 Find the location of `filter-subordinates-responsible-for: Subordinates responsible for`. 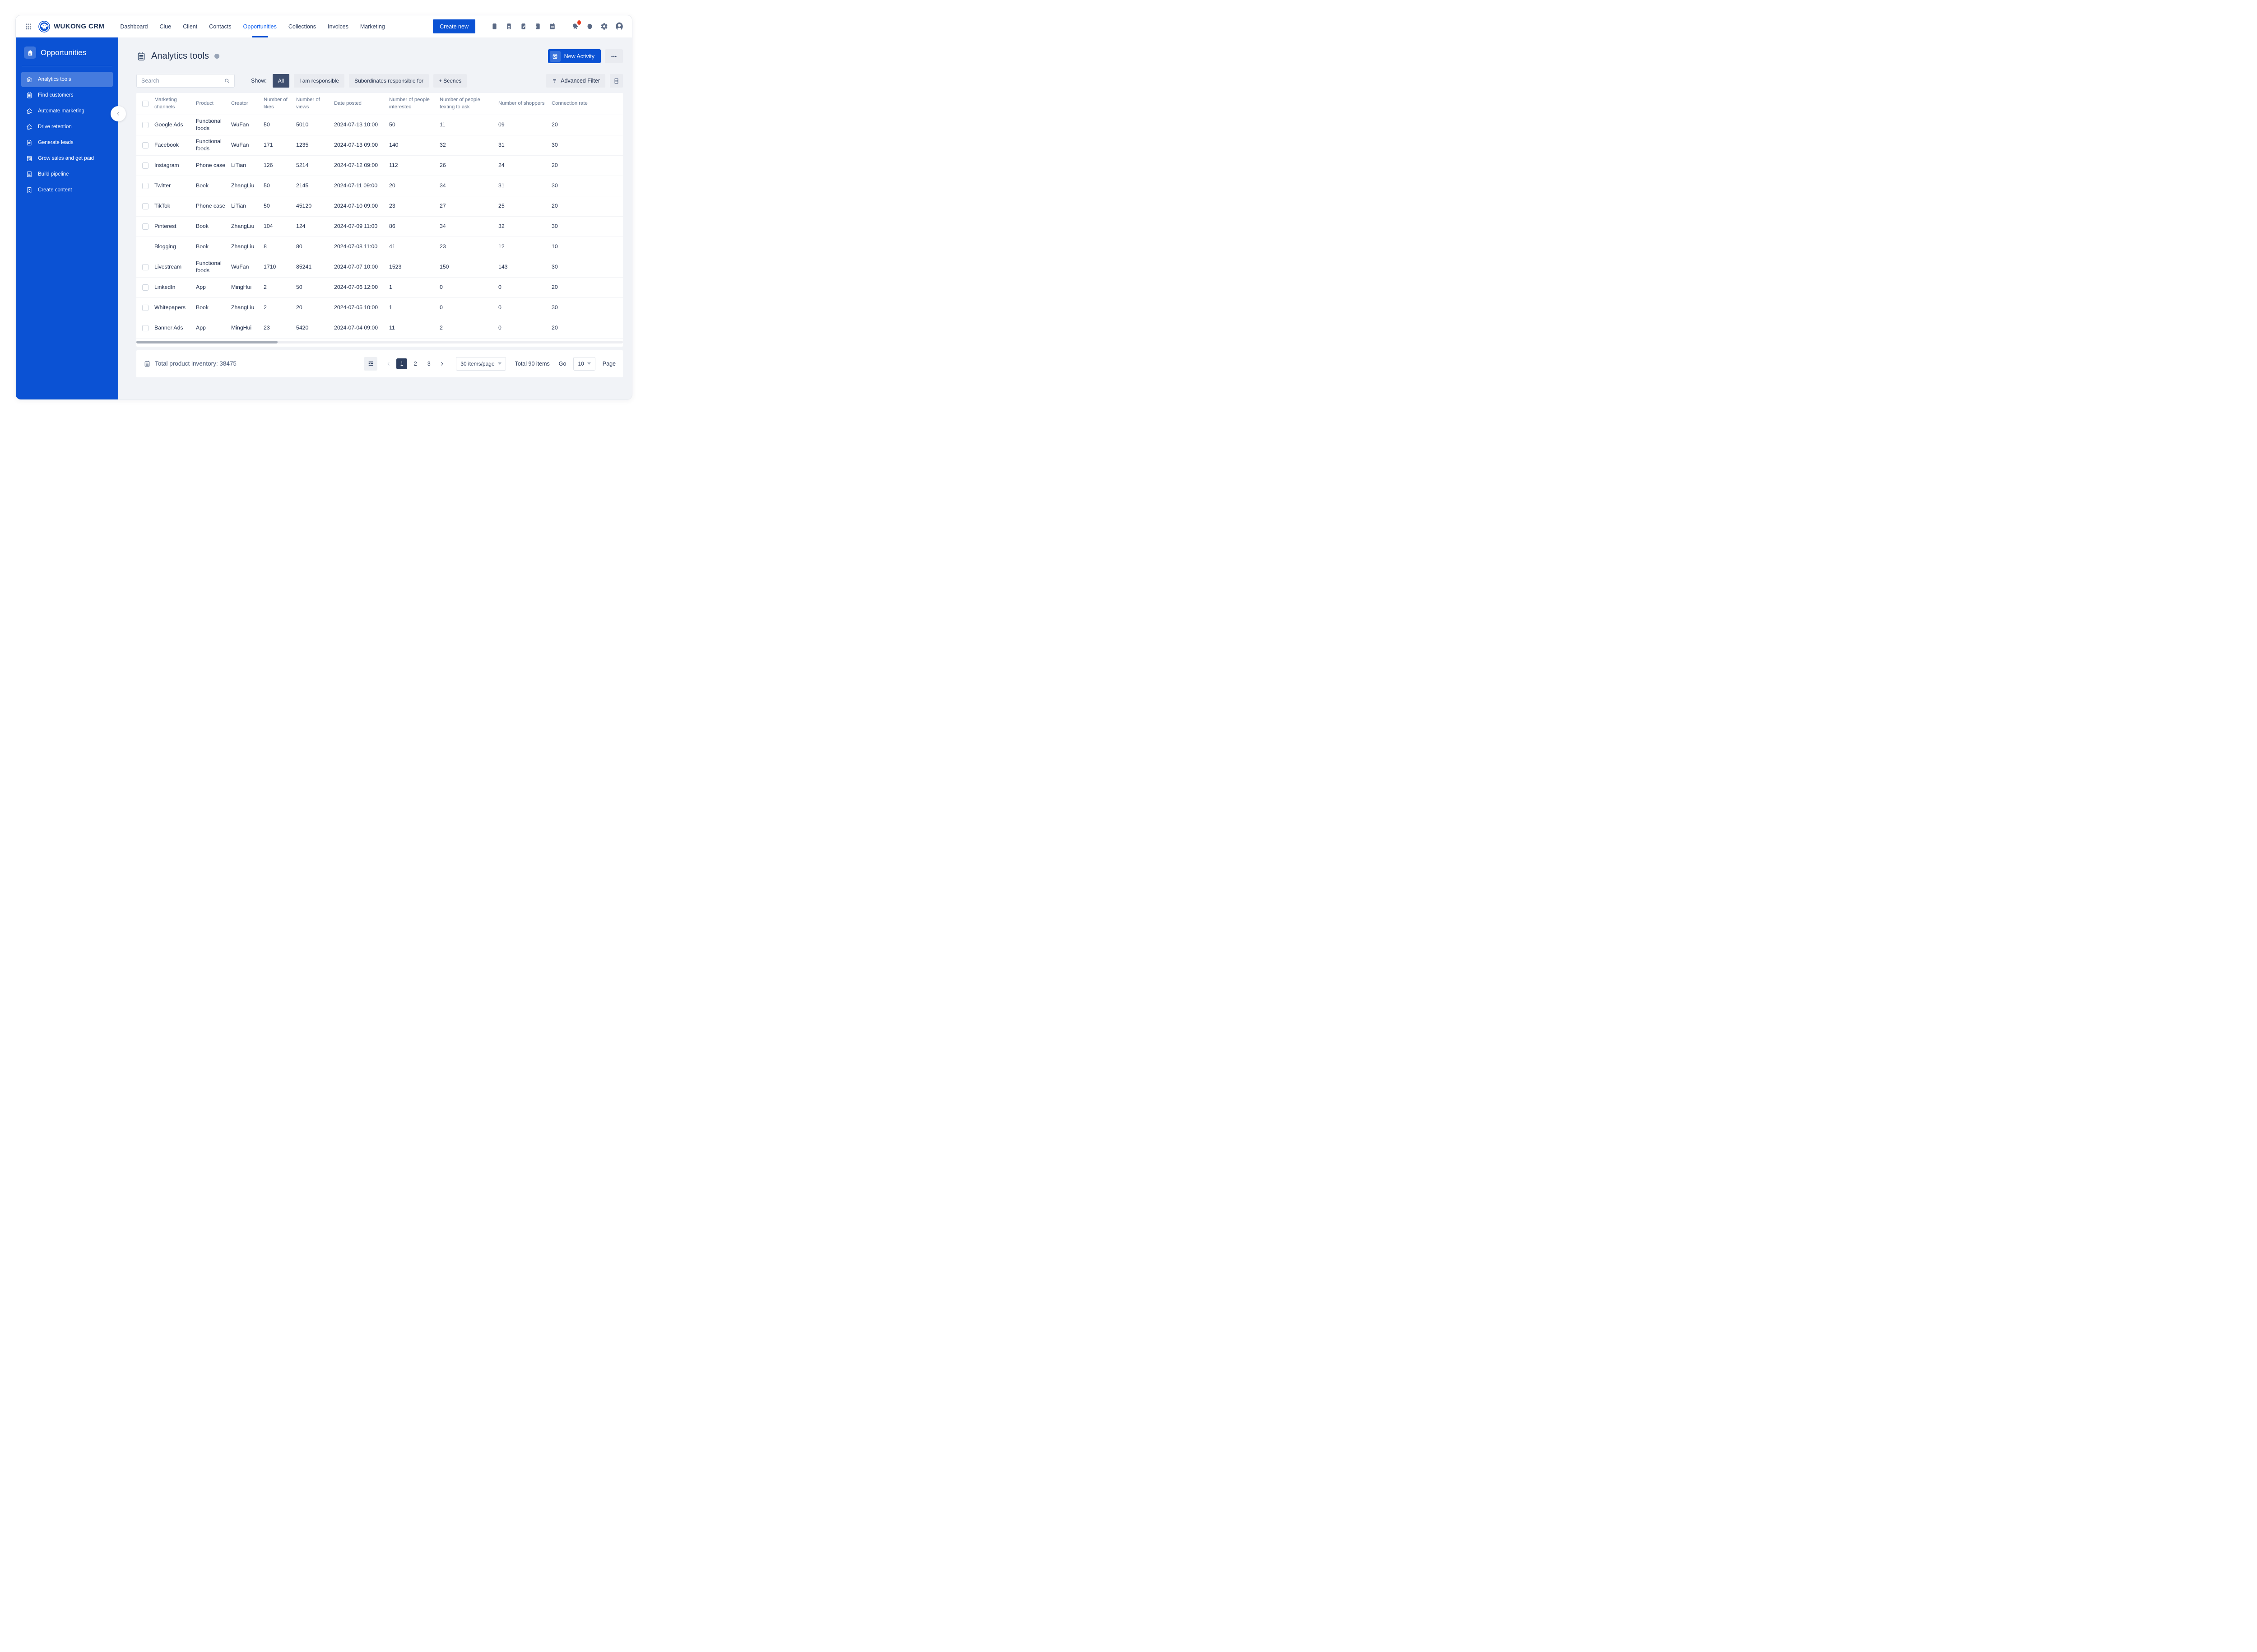

filter-subordinates-responsible-for: Subordinates responsible for is located at coordinates (389, 81).